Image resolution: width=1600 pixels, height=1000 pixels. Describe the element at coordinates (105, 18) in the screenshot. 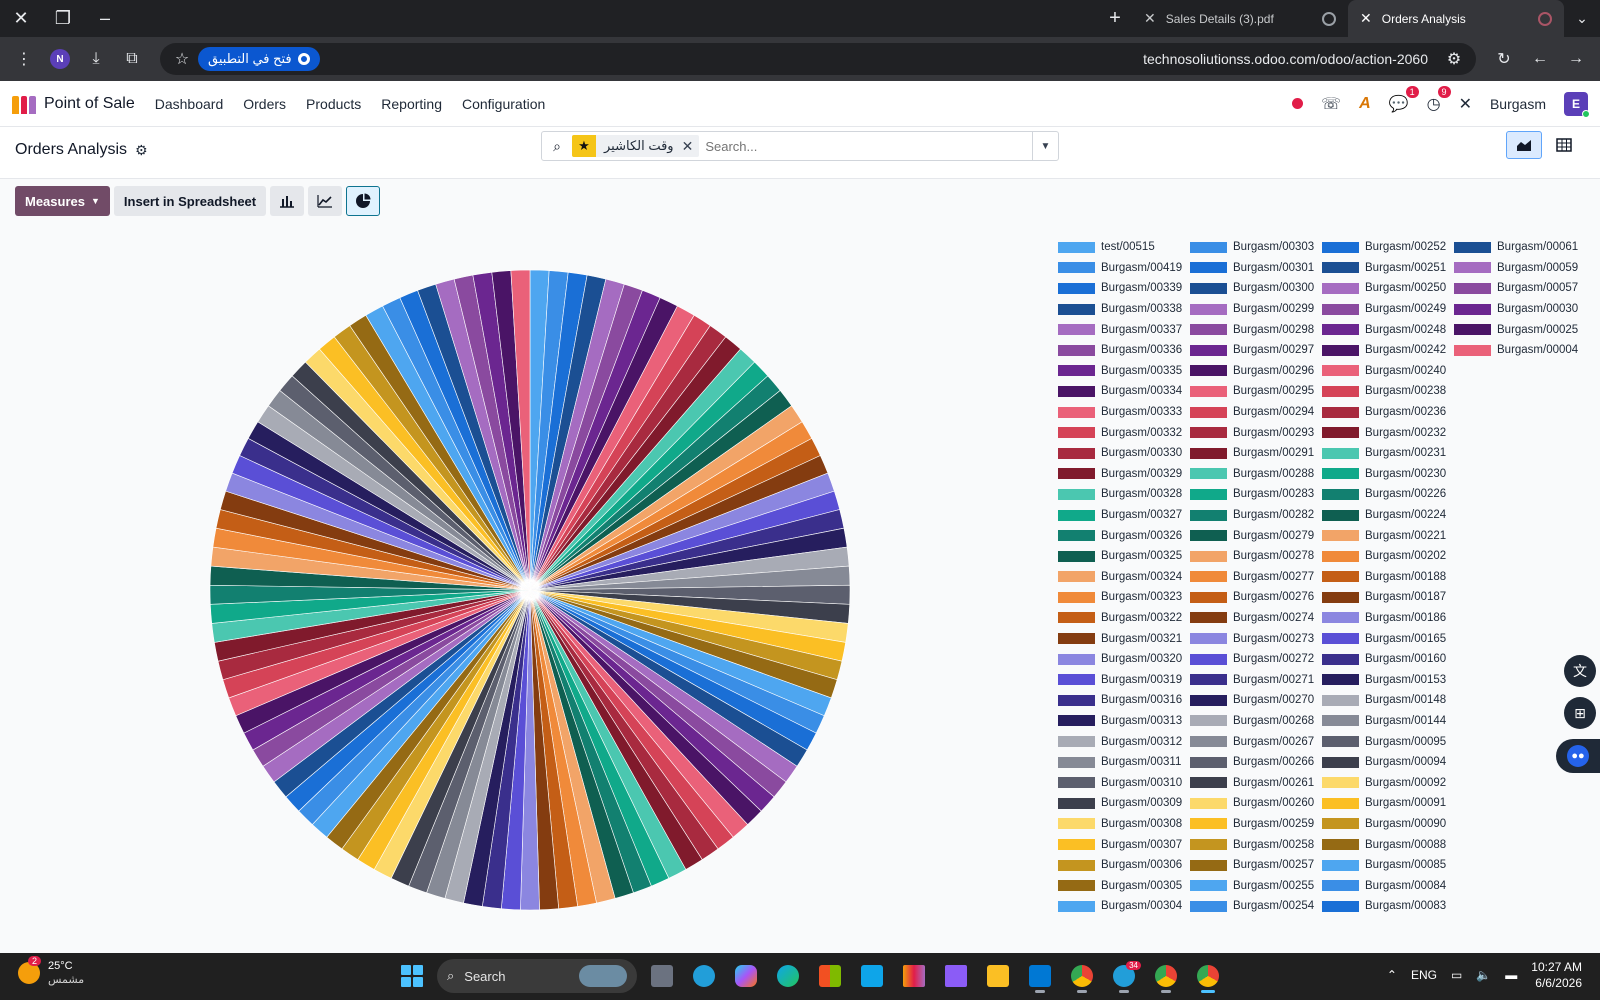

I see `window-minimize-icon: –` at that location.